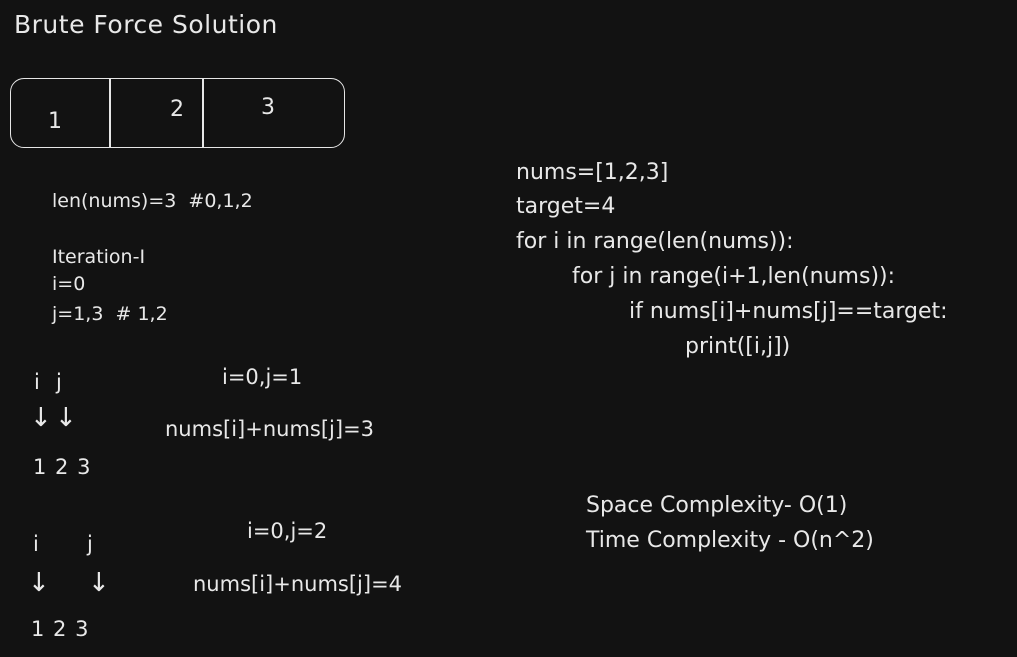 The image size is (1017, 657). I want to click on space-complexity: Space Complexity- O(1), so click(717, 505).